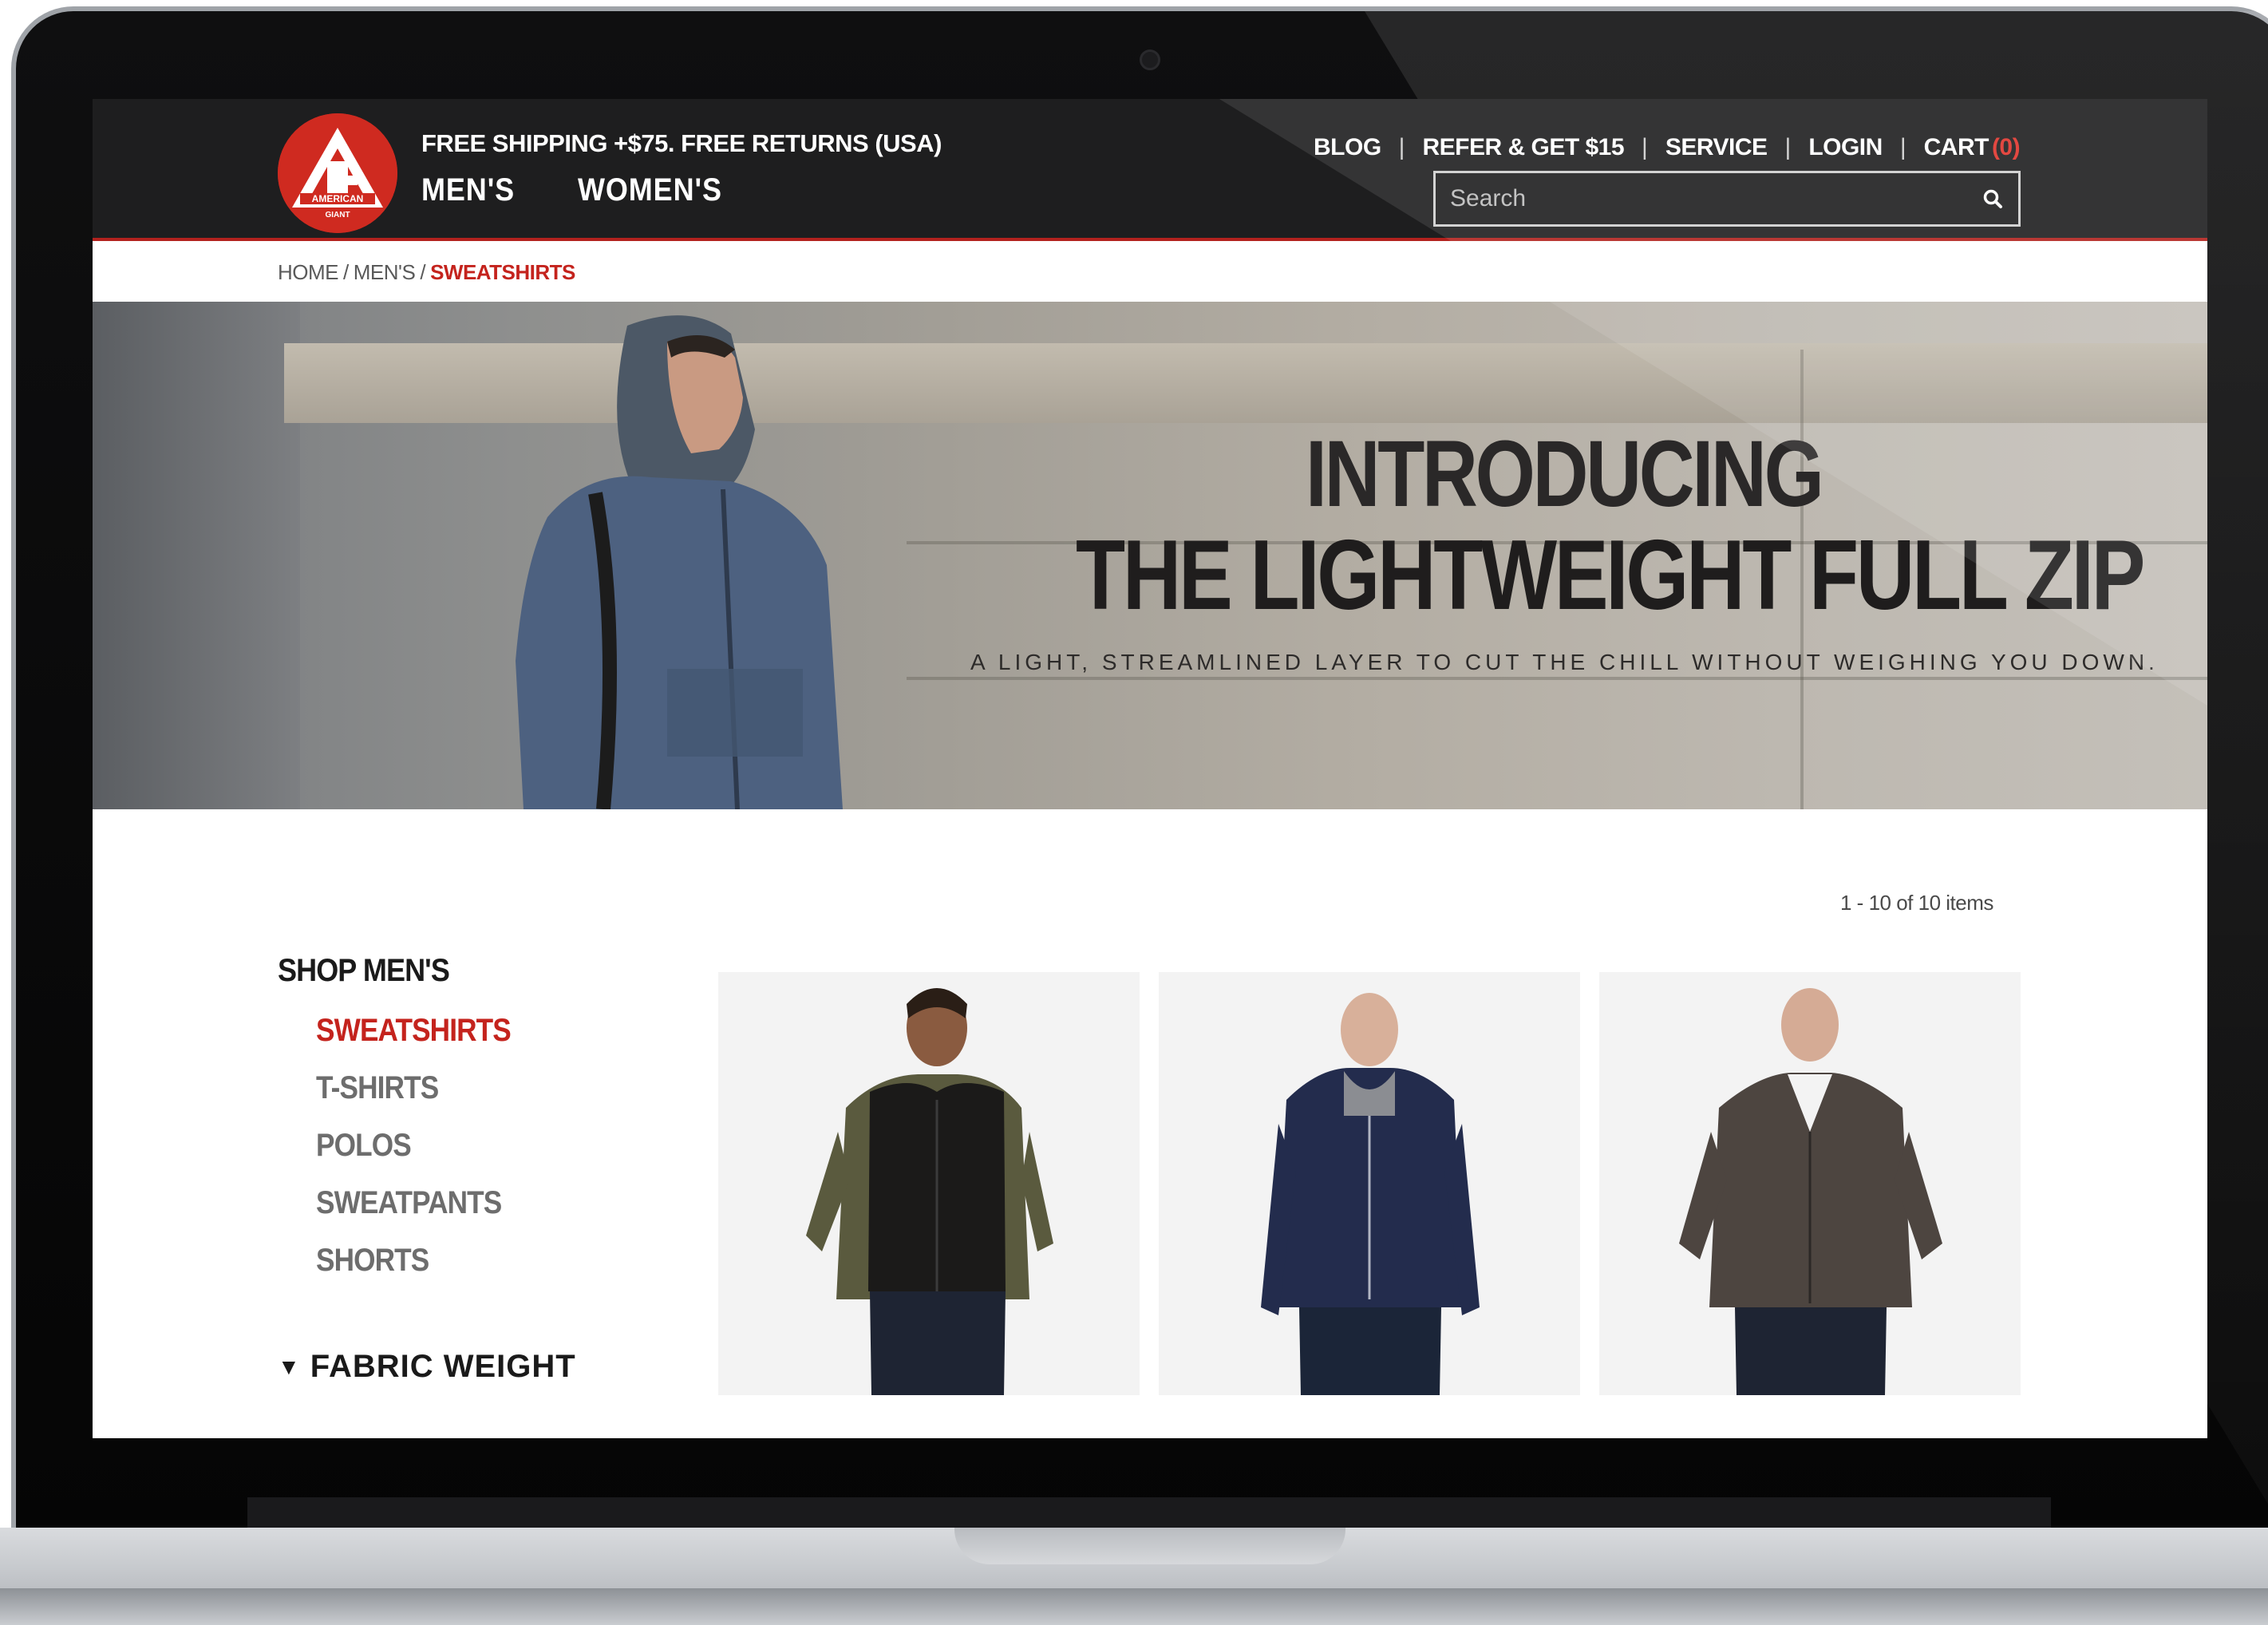  I want to click on laptop-base-edge, so click(1134, 1606).